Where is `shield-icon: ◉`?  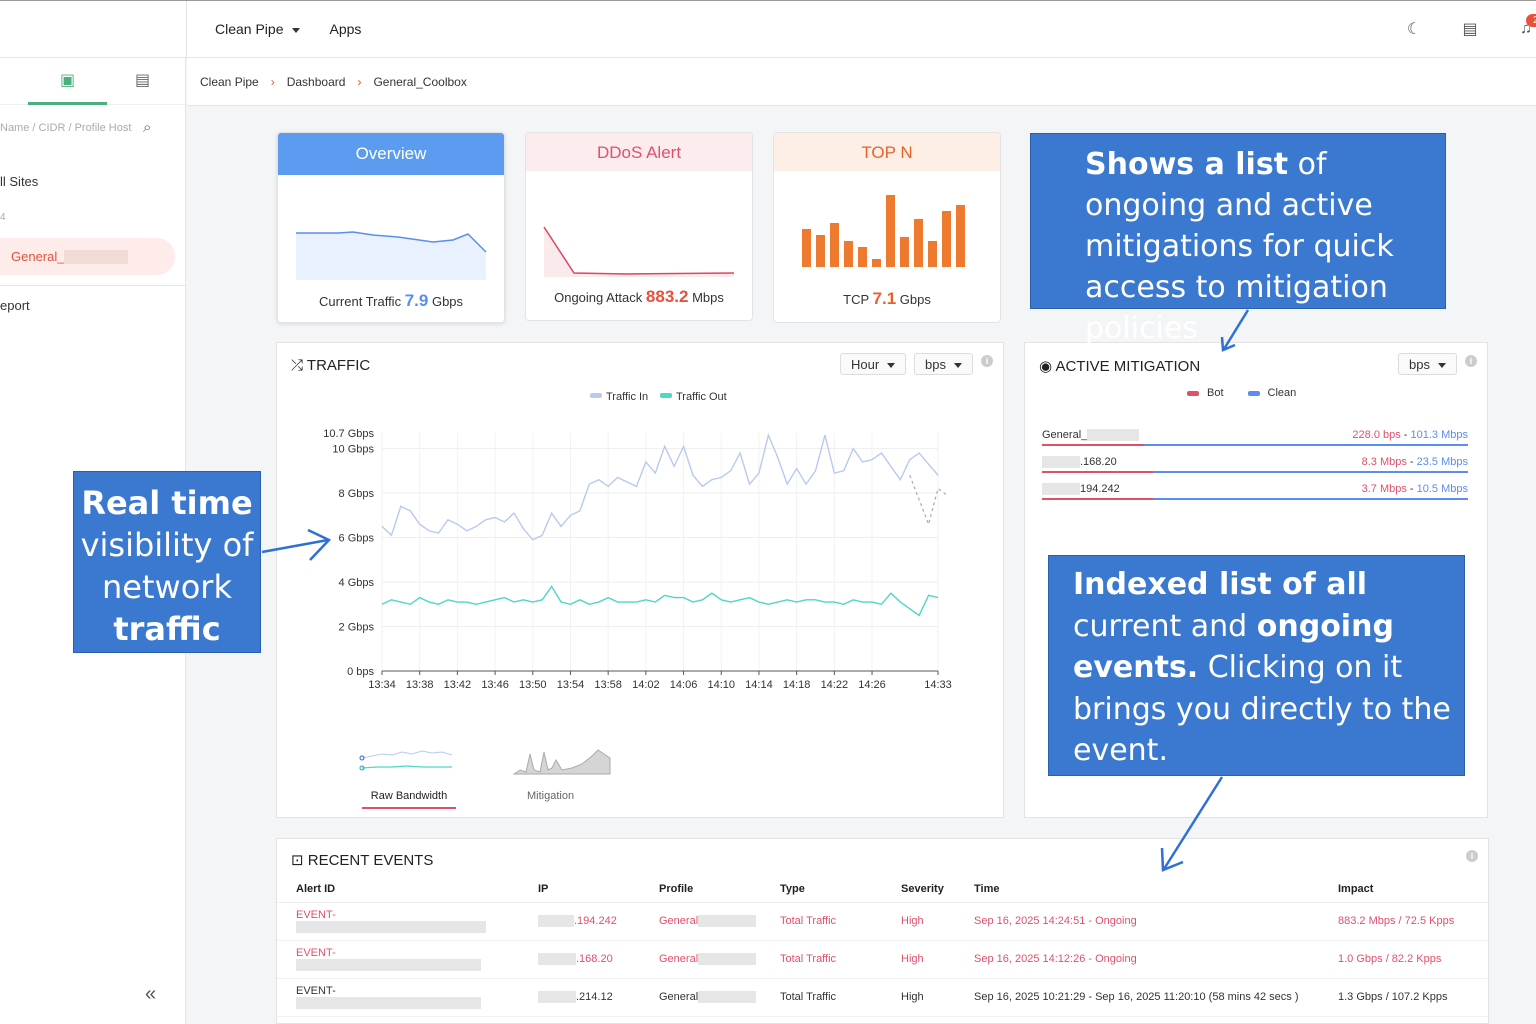 shield-icon: ◉ is located at coordinates (1046, 366).